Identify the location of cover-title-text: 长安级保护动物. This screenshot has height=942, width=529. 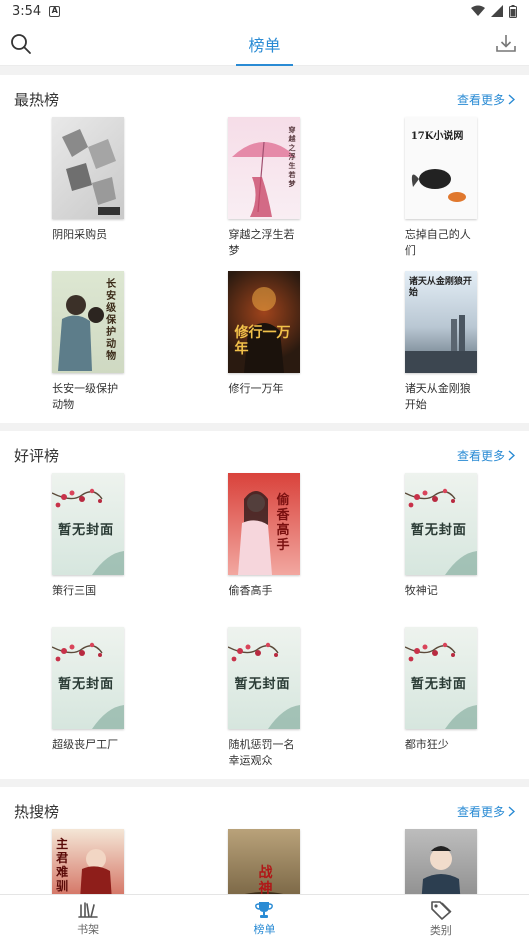
(111, 320).